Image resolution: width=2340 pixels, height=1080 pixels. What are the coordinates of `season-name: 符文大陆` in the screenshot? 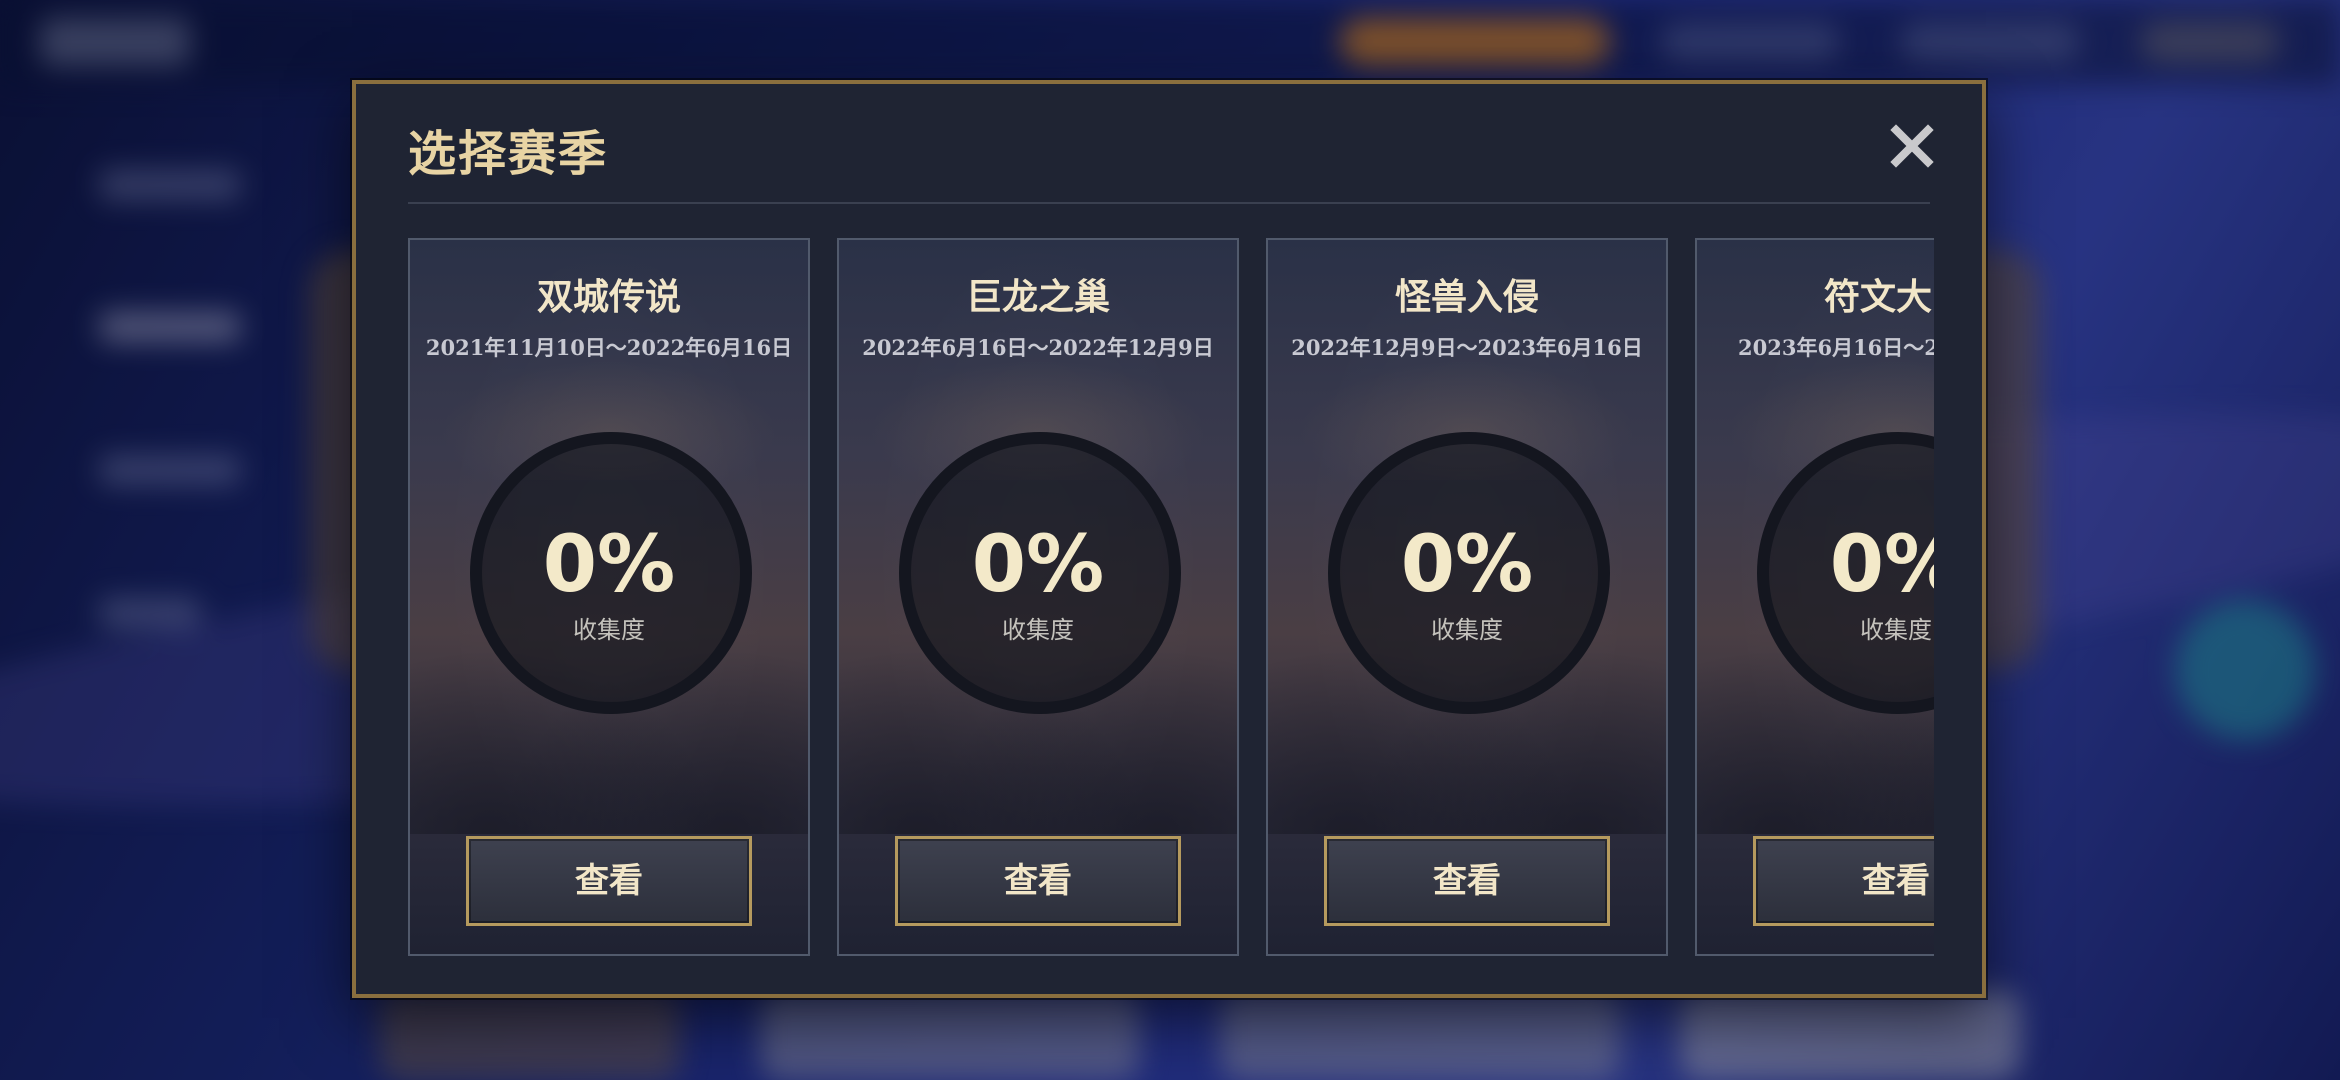 It's located at (1878, 297).